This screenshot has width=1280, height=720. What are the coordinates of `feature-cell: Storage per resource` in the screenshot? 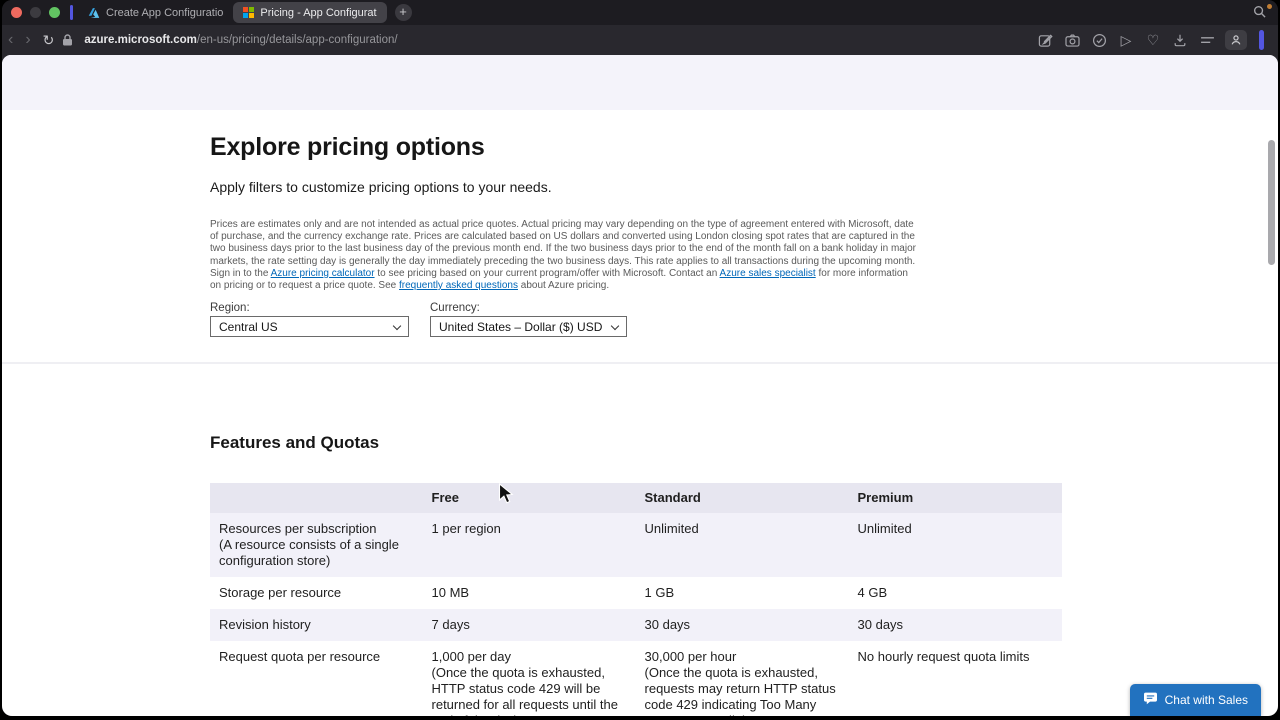 It's located at (280, 592).